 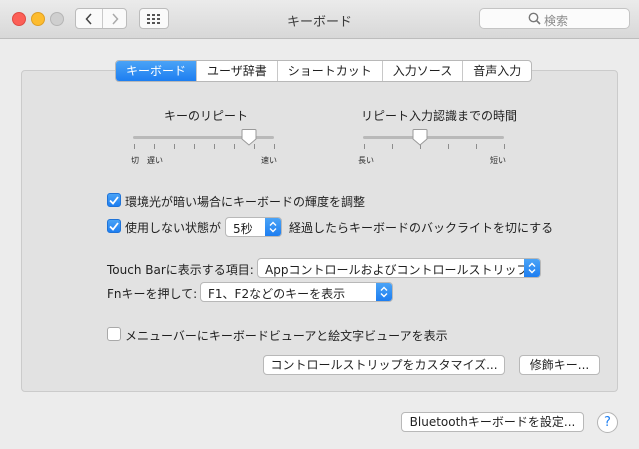 What do you see at coordinates (607, 422) in the screenshot?
I see `help-button: ?` at bounding box center [607, 422].